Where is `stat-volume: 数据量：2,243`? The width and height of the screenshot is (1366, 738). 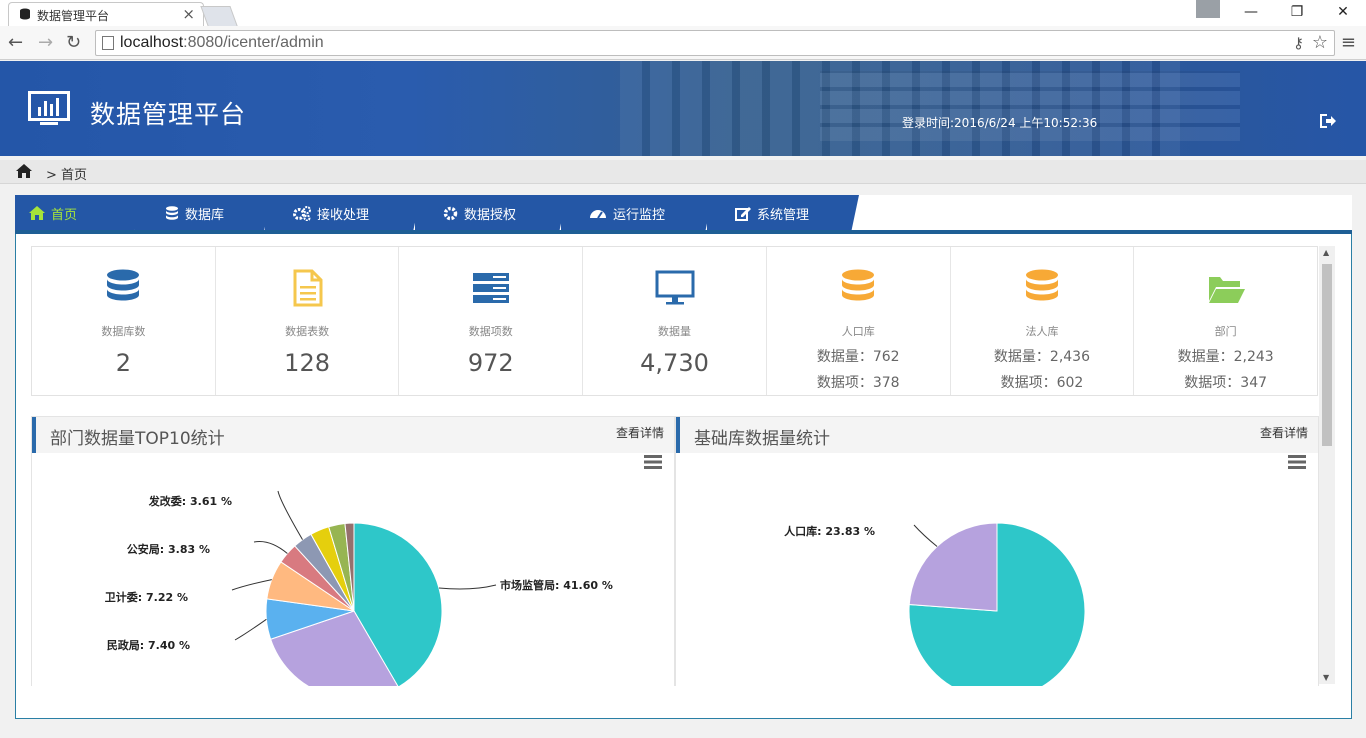
stat-volume: 数据量：2,243 is located at coordinates (1225, 357).